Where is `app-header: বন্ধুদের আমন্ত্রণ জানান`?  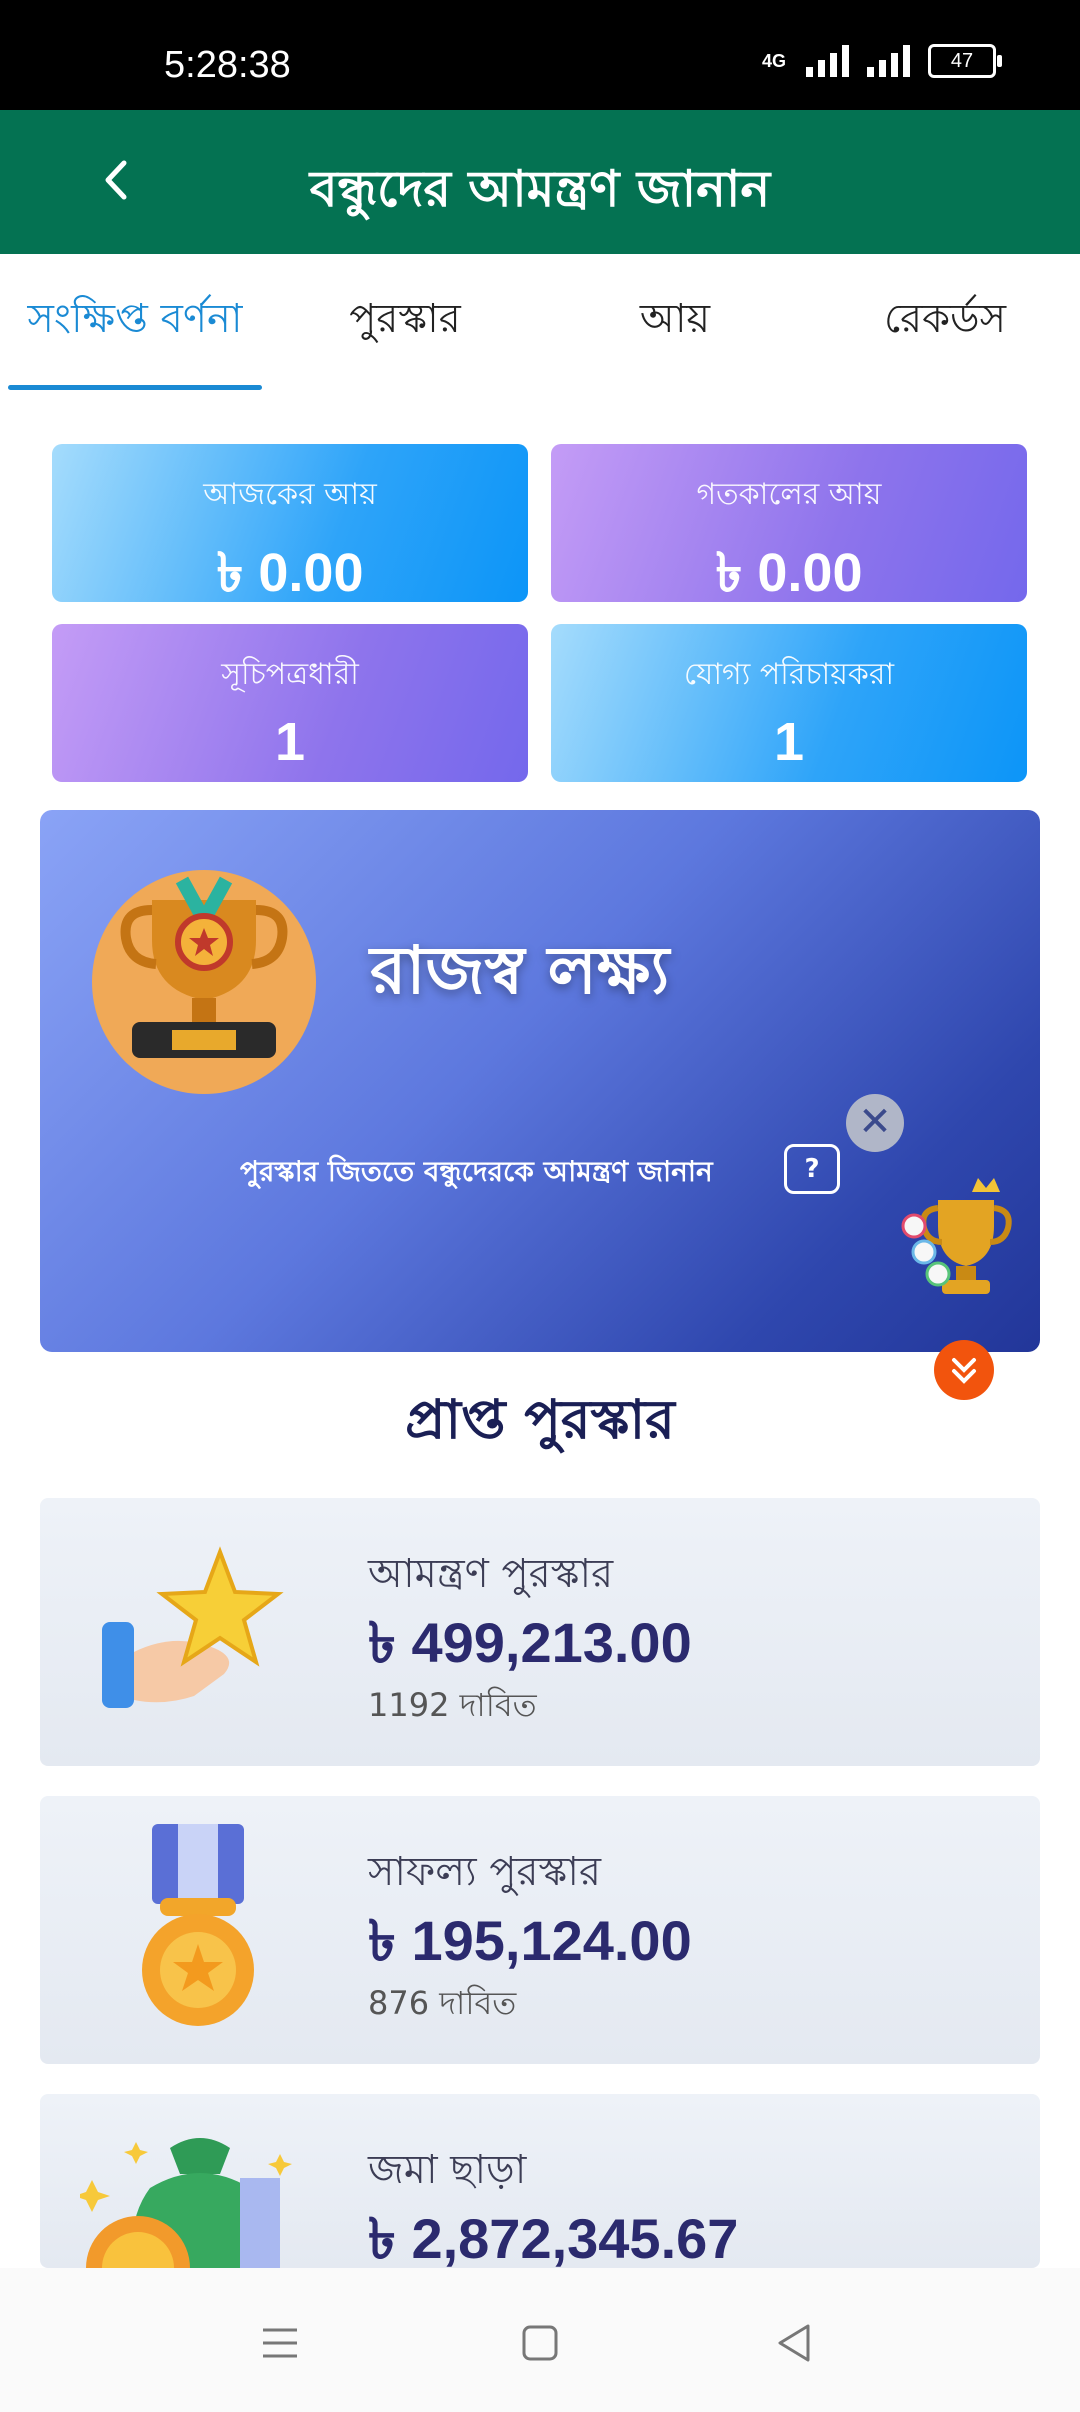
app-header: বন্ধুদের আমন্ত্রণ জানান is located at coordinates (540, 182).